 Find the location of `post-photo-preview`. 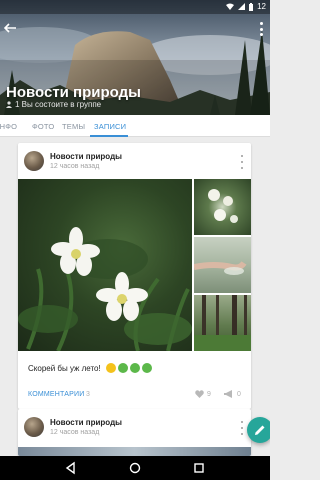

post-photo-preview is located at coordinates (134, 451).